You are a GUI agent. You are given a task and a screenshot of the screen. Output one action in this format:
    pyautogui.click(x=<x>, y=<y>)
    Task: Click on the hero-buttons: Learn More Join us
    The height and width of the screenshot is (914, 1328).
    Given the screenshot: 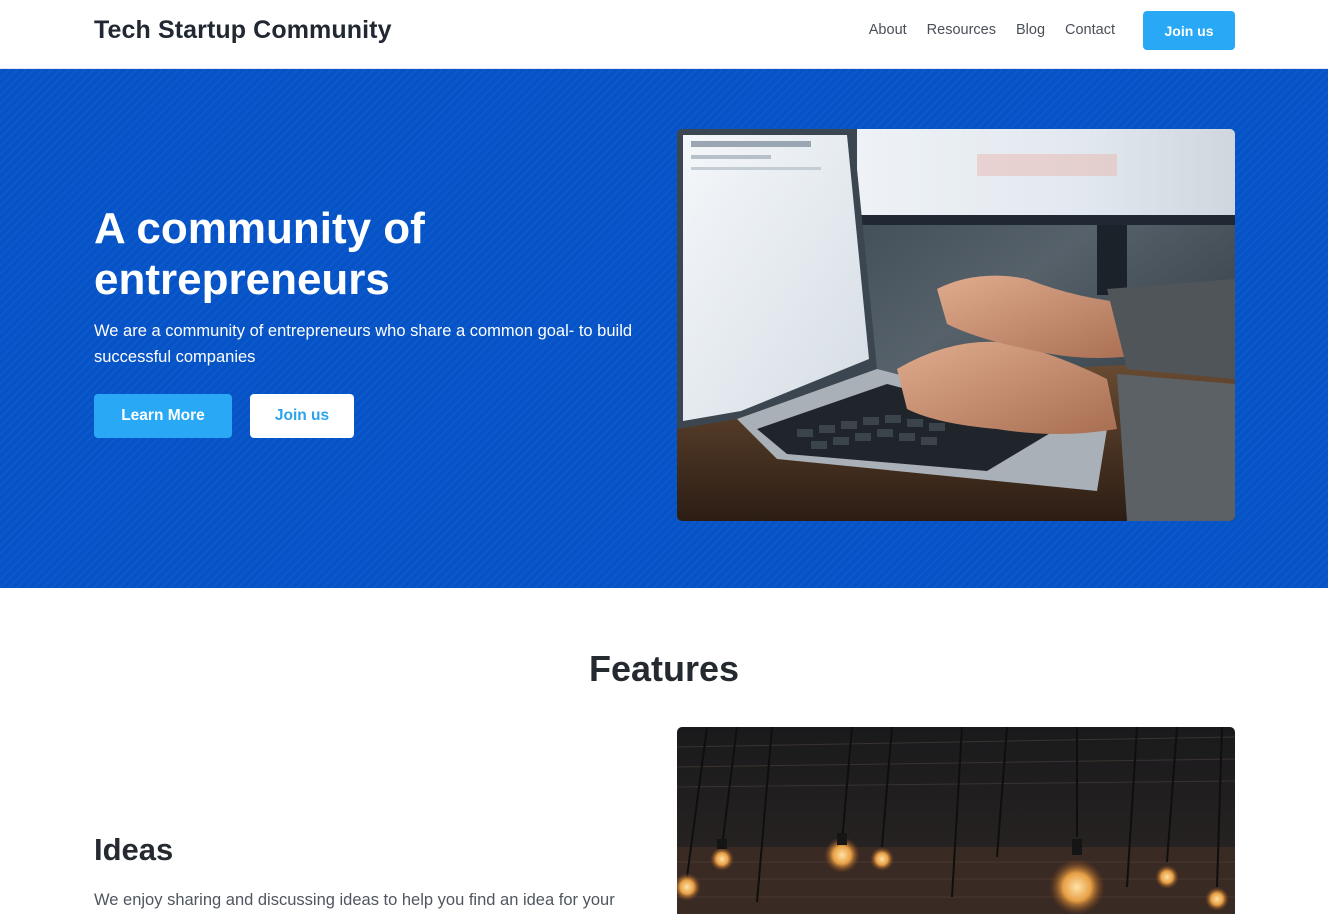 What is the action you would take?
    pyautogui.click(x=224, y=416)
    